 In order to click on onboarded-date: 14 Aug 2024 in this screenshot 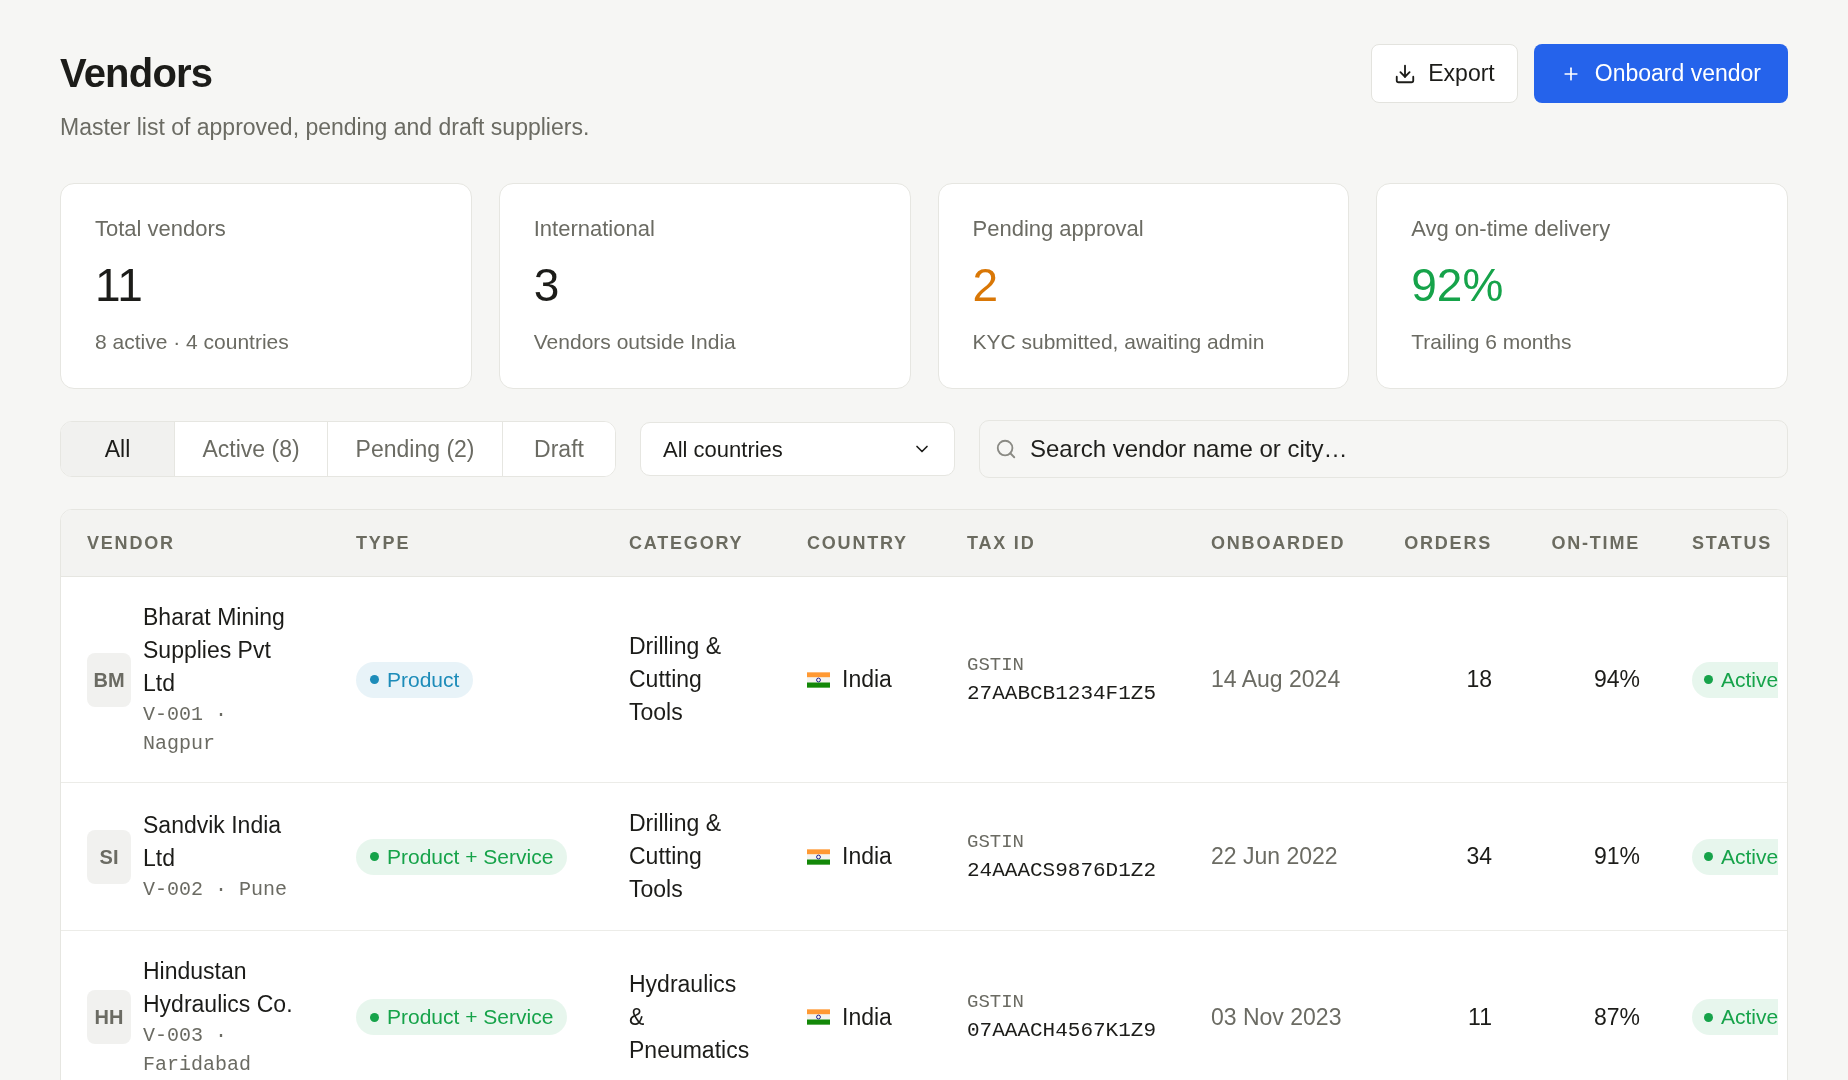, I will do `click(1276, 679)`.